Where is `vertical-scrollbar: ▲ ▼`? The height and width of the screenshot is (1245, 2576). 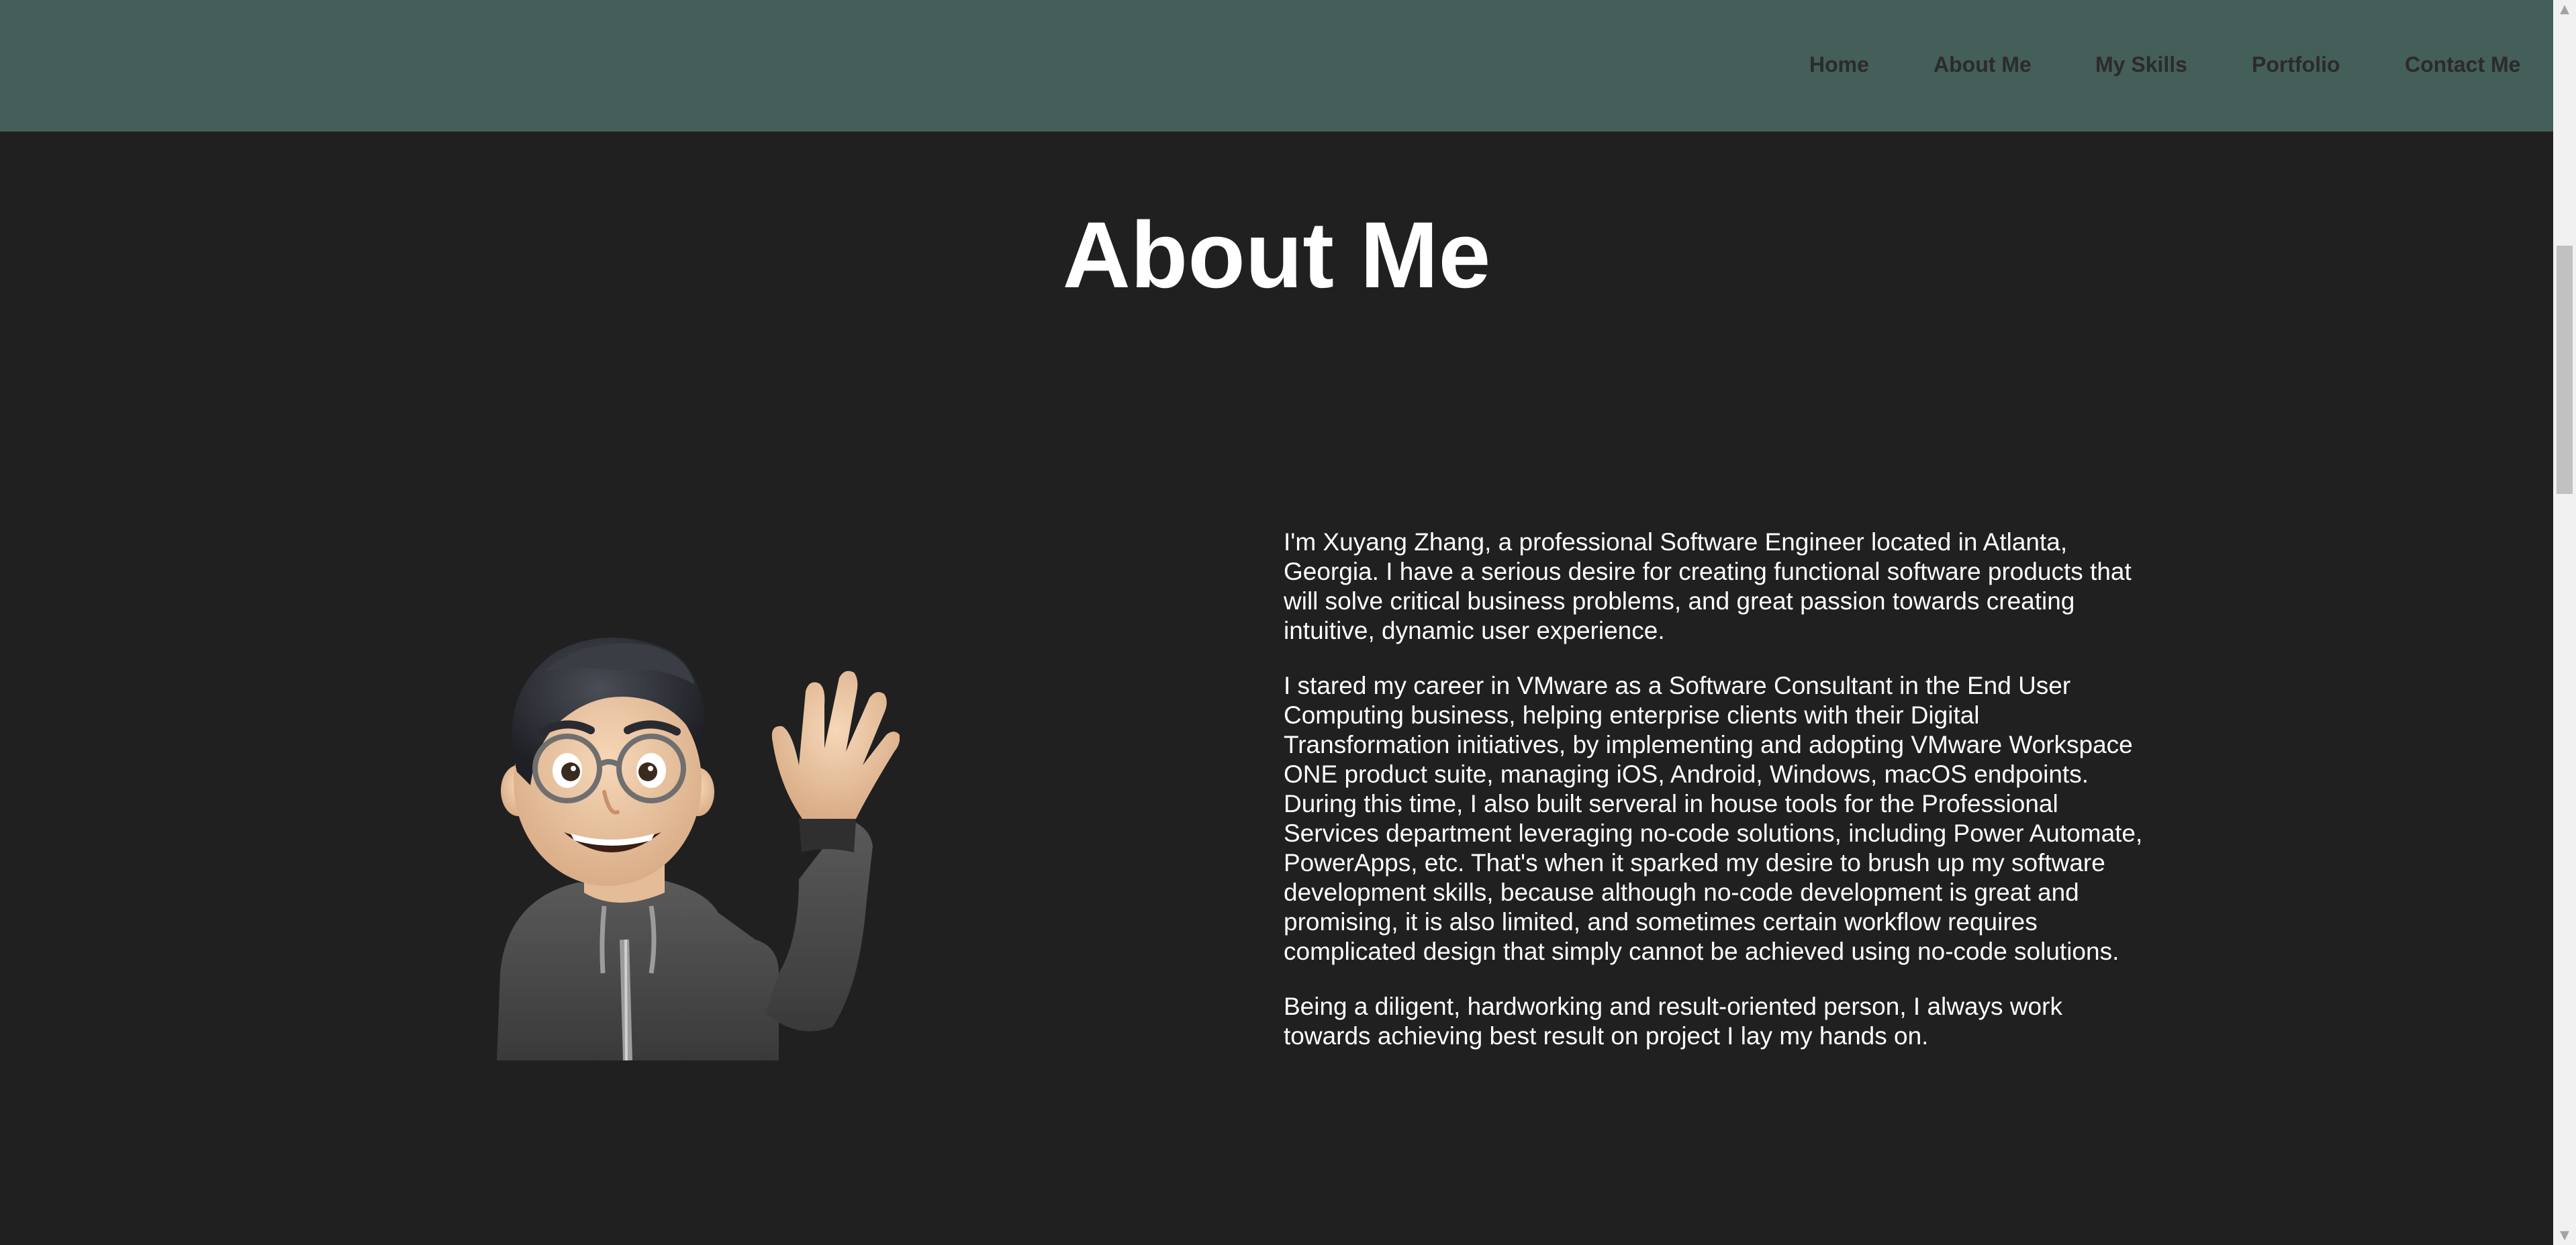
vertical-scrollbar: ▲ ▼ is located at coordinates (2564, 623).